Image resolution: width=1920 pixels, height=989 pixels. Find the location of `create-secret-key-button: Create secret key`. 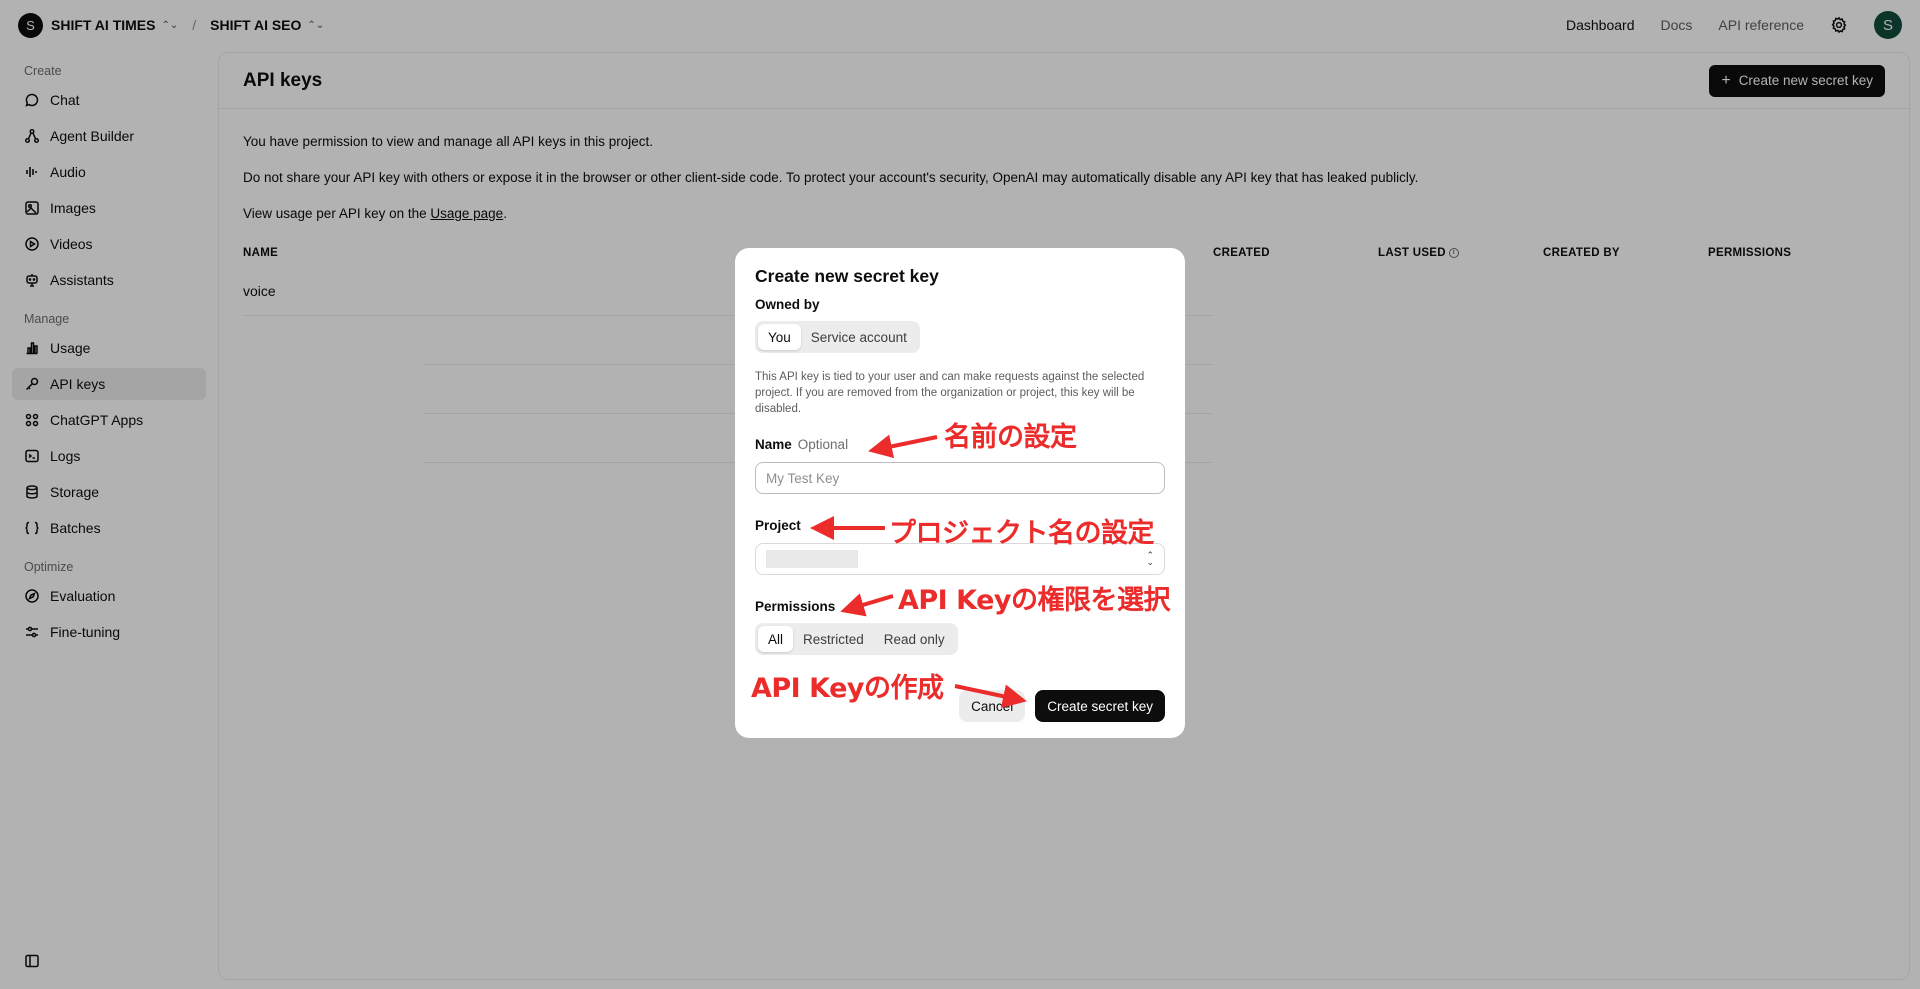

create-secret-key-button: Create secret key is located at coordinates (1100, 706).